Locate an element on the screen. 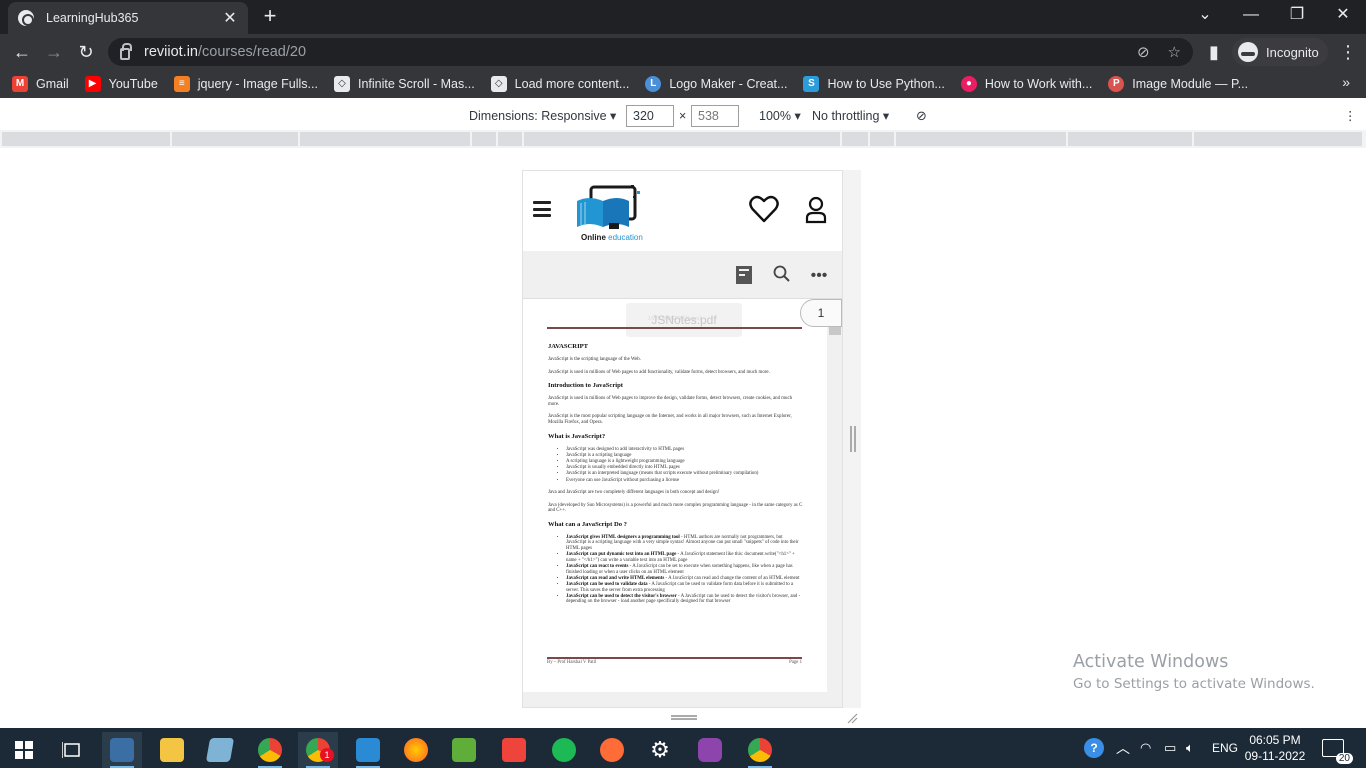  github-desktop-icon is located at coordinates (710, 750).